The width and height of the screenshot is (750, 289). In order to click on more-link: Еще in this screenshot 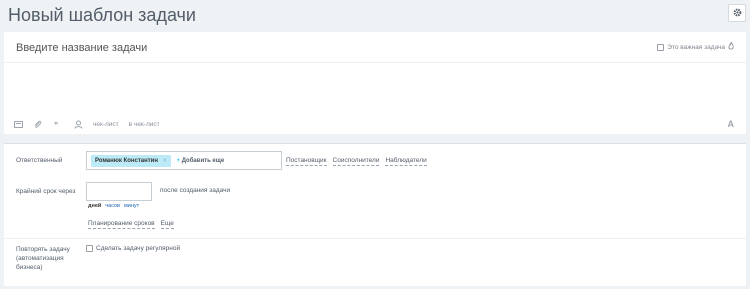, I will do `click(167, 224)`.